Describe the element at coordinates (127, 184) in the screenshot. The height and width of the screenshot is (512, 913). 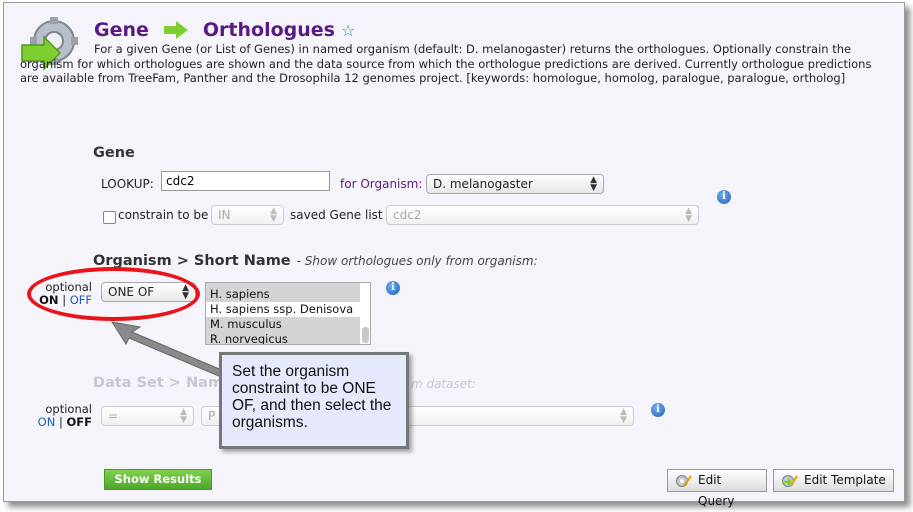
I see `lookup-label: LOOKUP:` at that location.